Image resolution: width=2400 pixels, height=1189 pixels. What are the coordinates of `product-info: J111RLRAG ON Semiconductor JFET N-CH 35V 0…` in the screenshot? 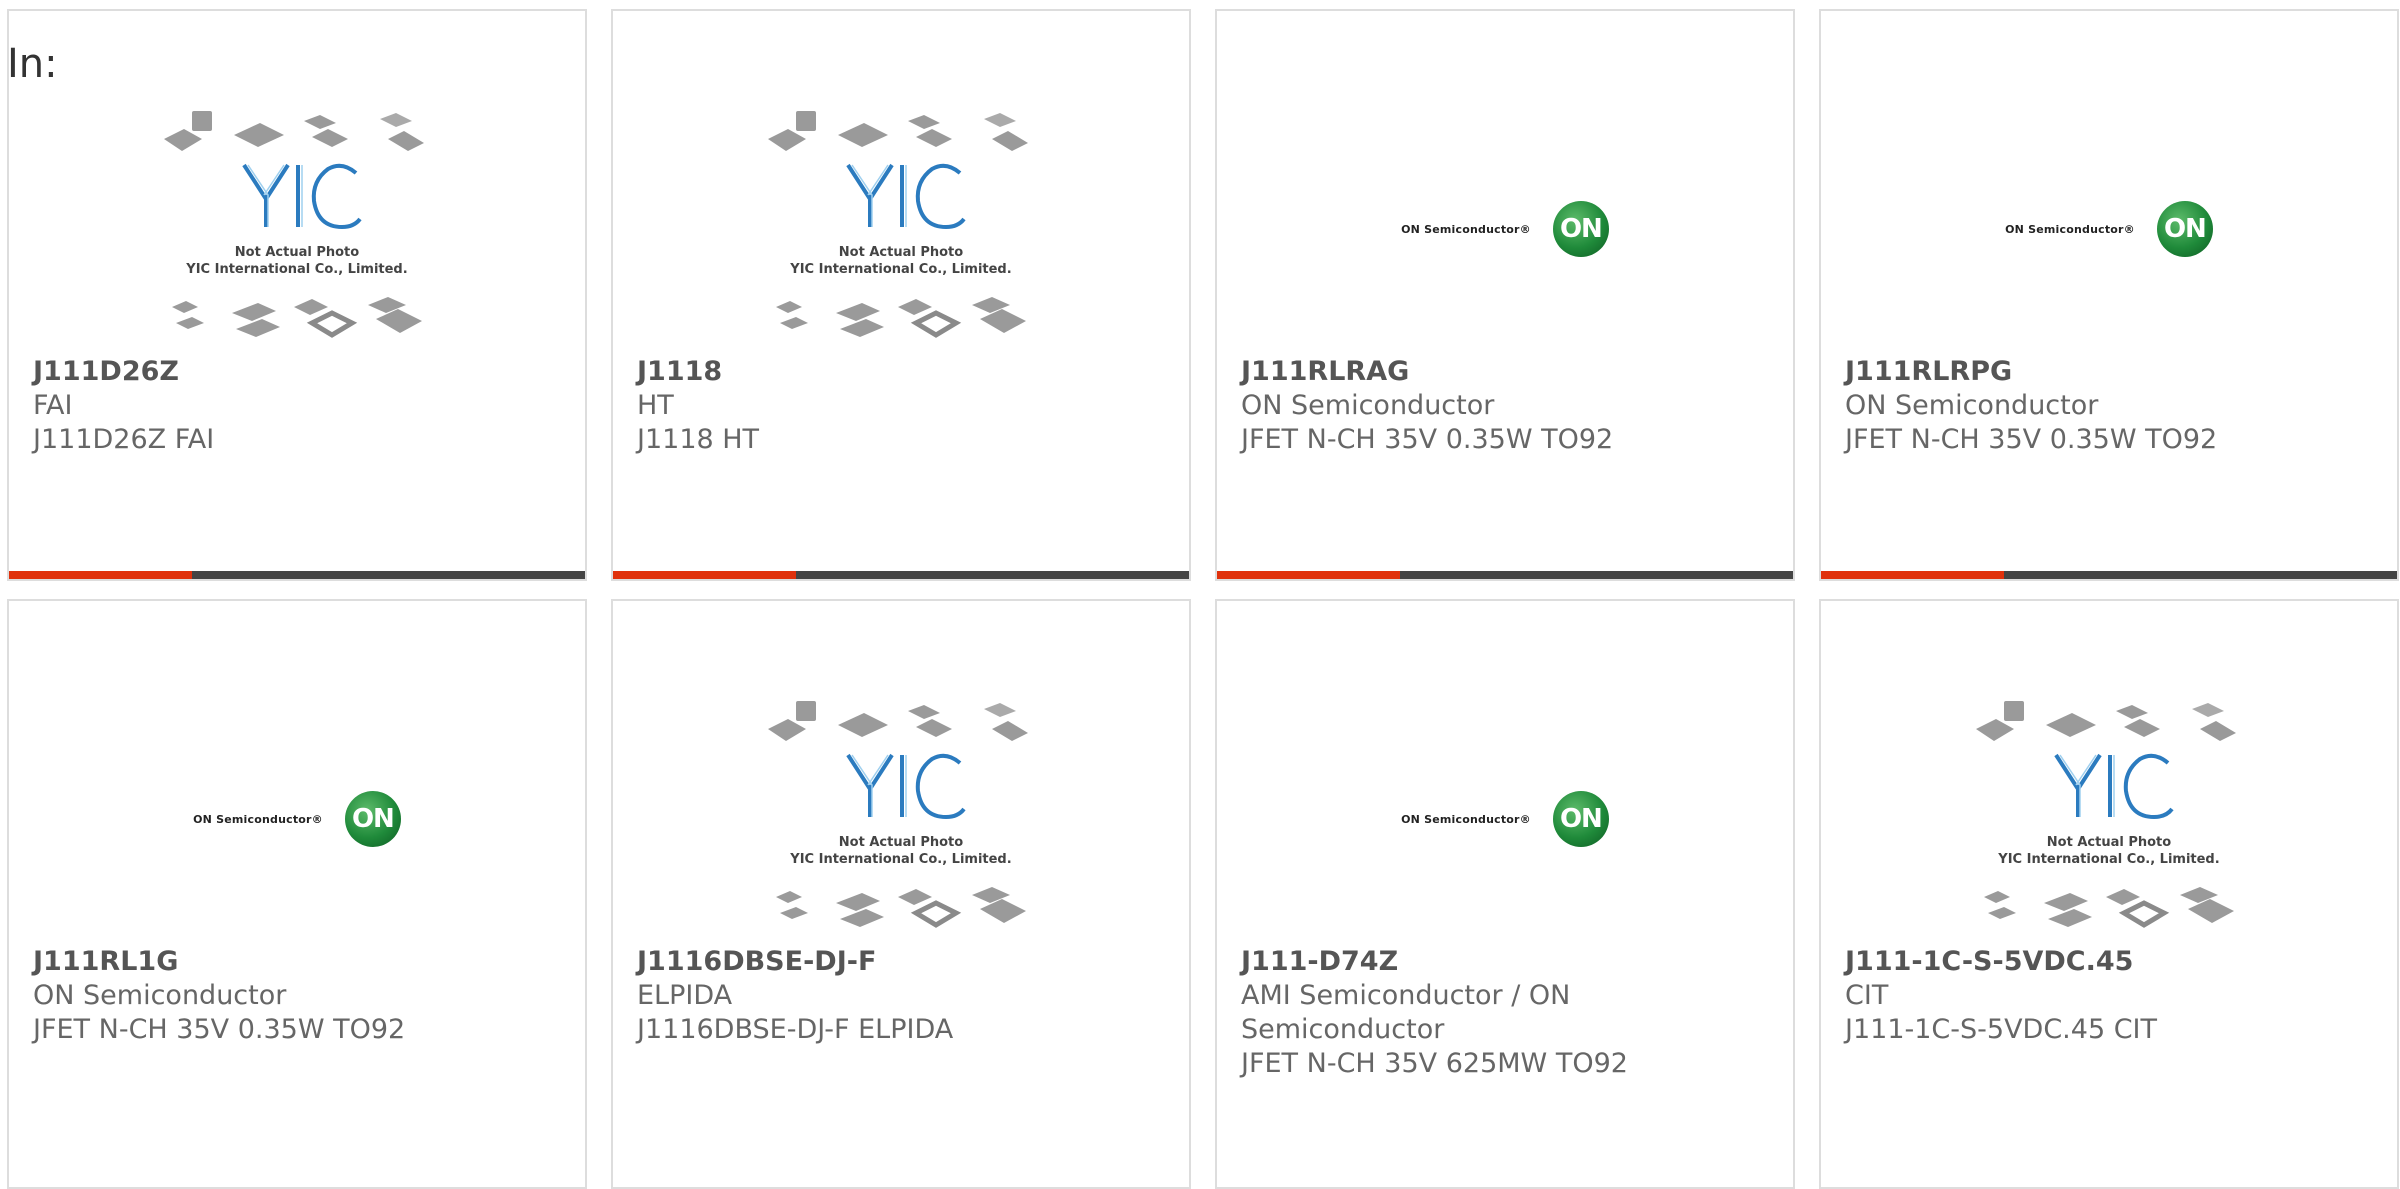 It's located at (1507, 406).